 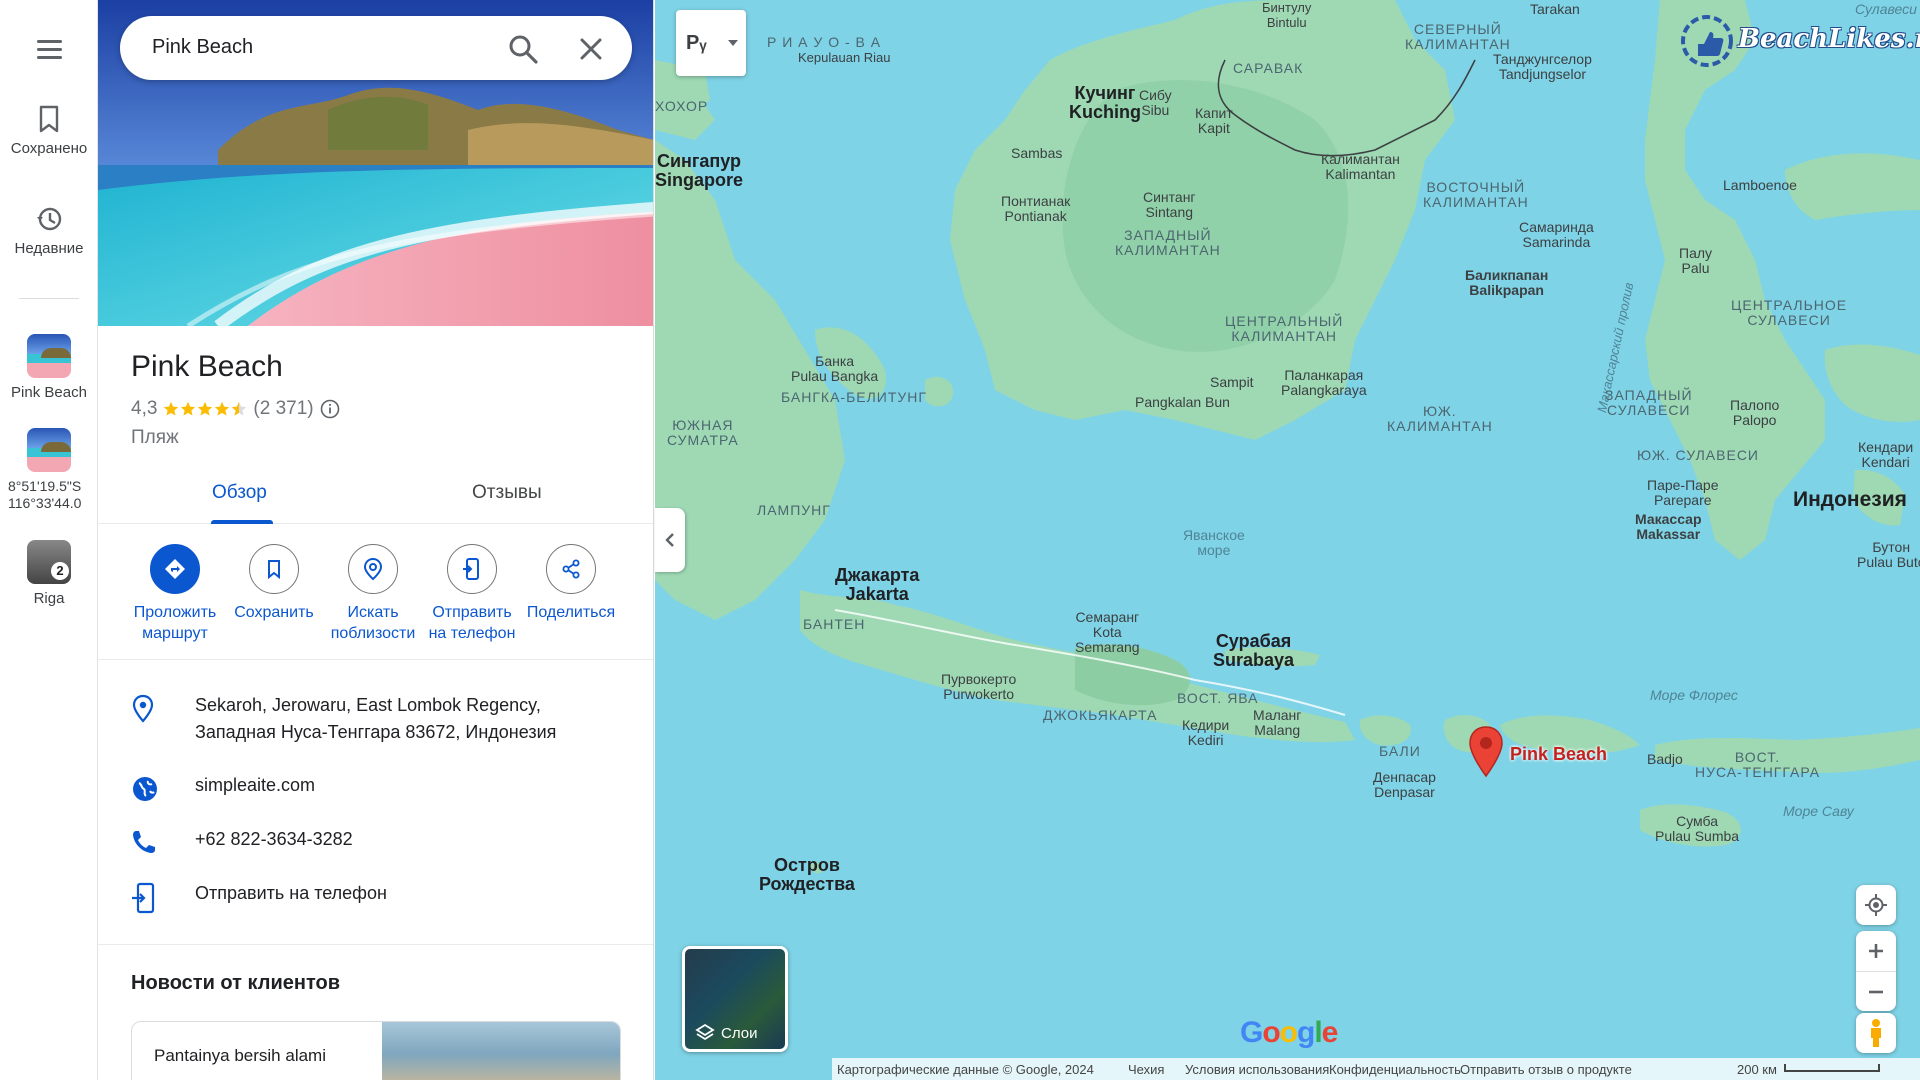 What do you see at coordinates (699, 170) in the screenshot?
I see `map-label: Сингапур Singapore` at bounding box center [699, 170].